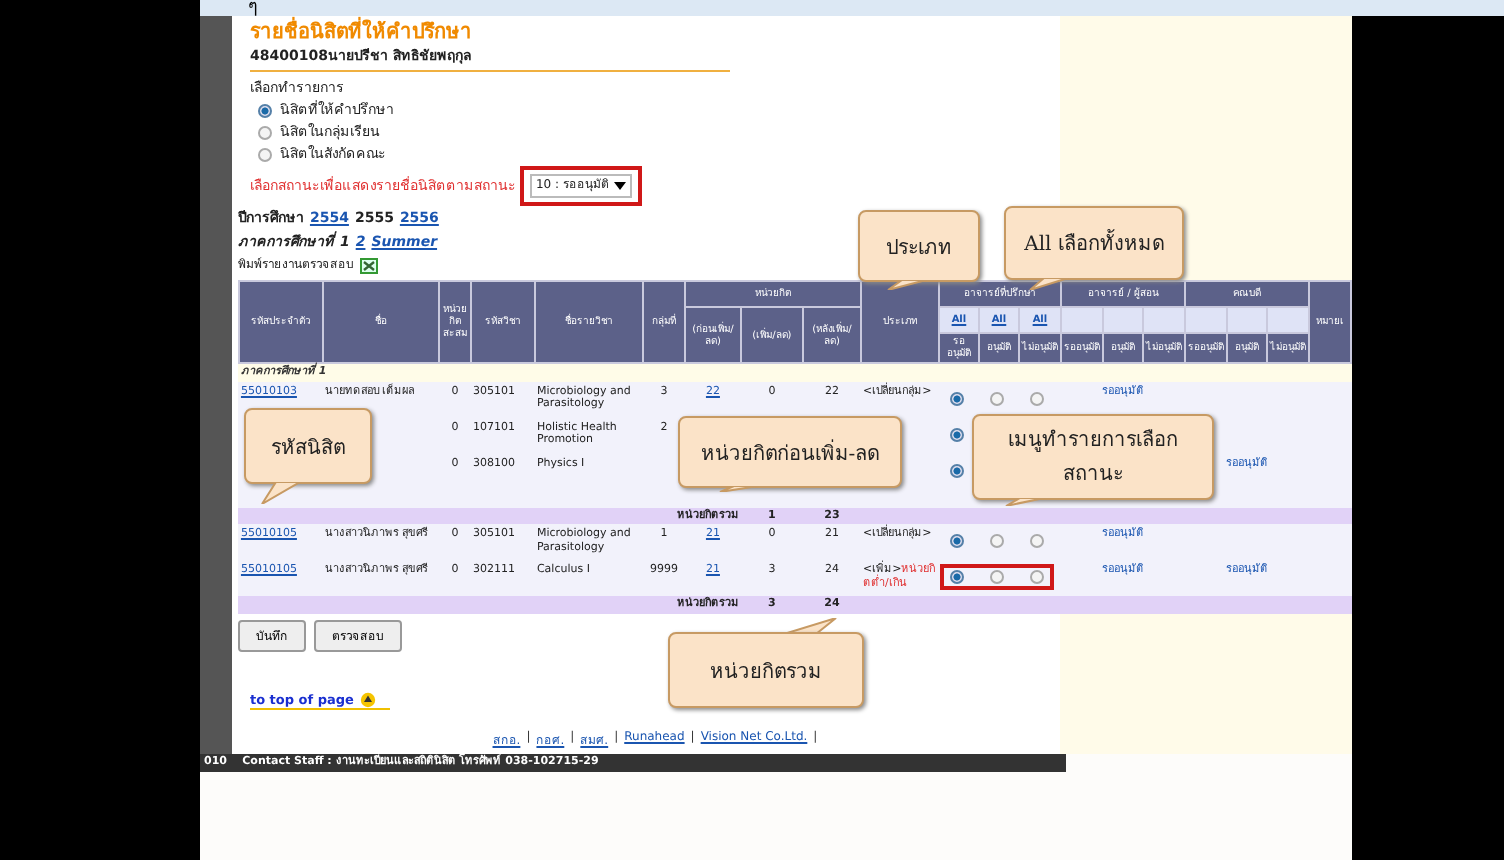  Describe the element at coordinates (368, 266) in the screenshot. I see `spreadsheet-icon` at that location.